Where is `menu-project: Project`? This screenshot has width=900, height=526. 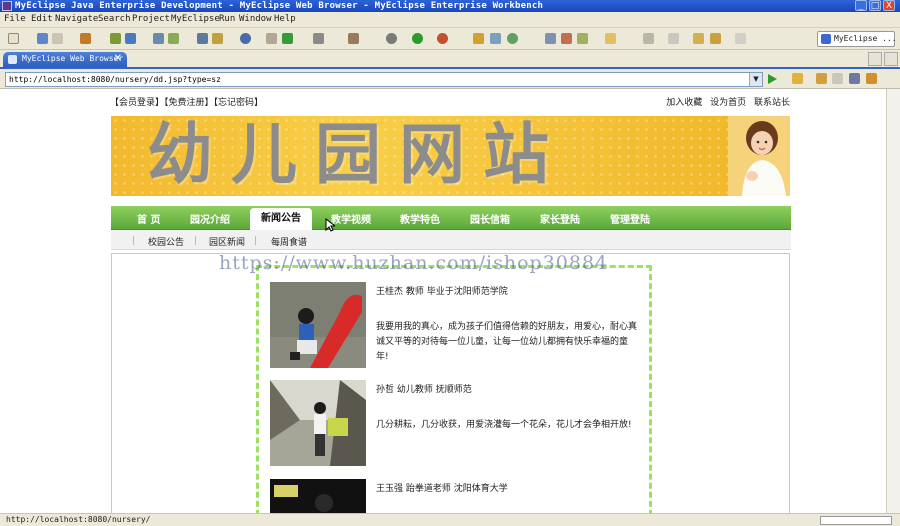 menu-project: Project is located at coordinates (151, 19).